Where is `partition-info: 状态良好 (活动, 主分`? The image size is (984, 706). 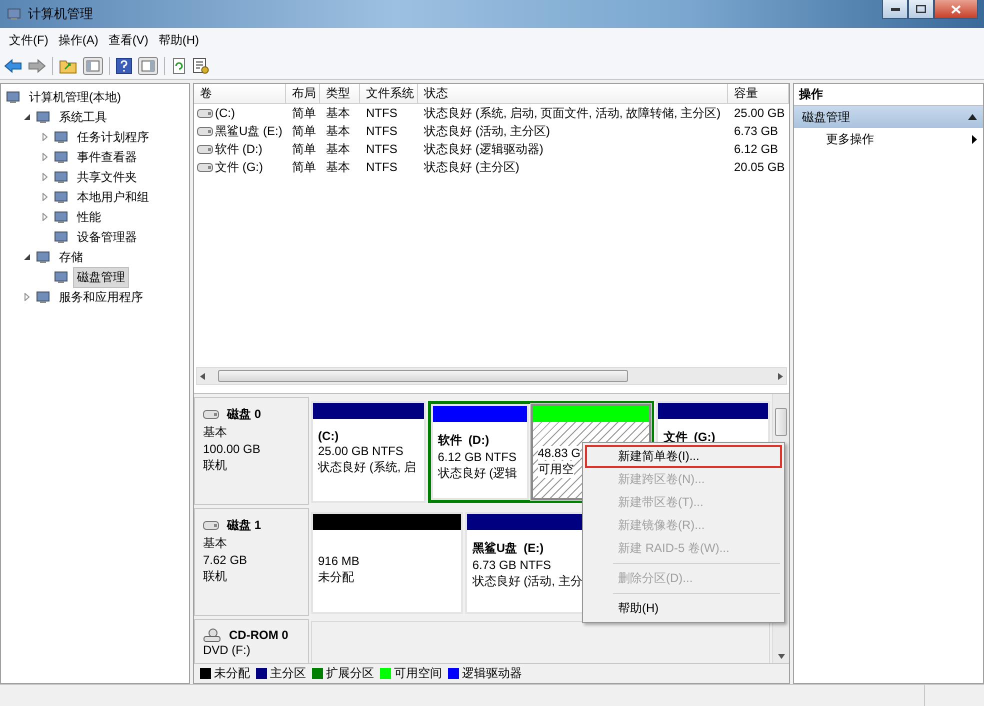 partition-info: 状态良好 (活动, 主分 is located at coordinates (527, 581).